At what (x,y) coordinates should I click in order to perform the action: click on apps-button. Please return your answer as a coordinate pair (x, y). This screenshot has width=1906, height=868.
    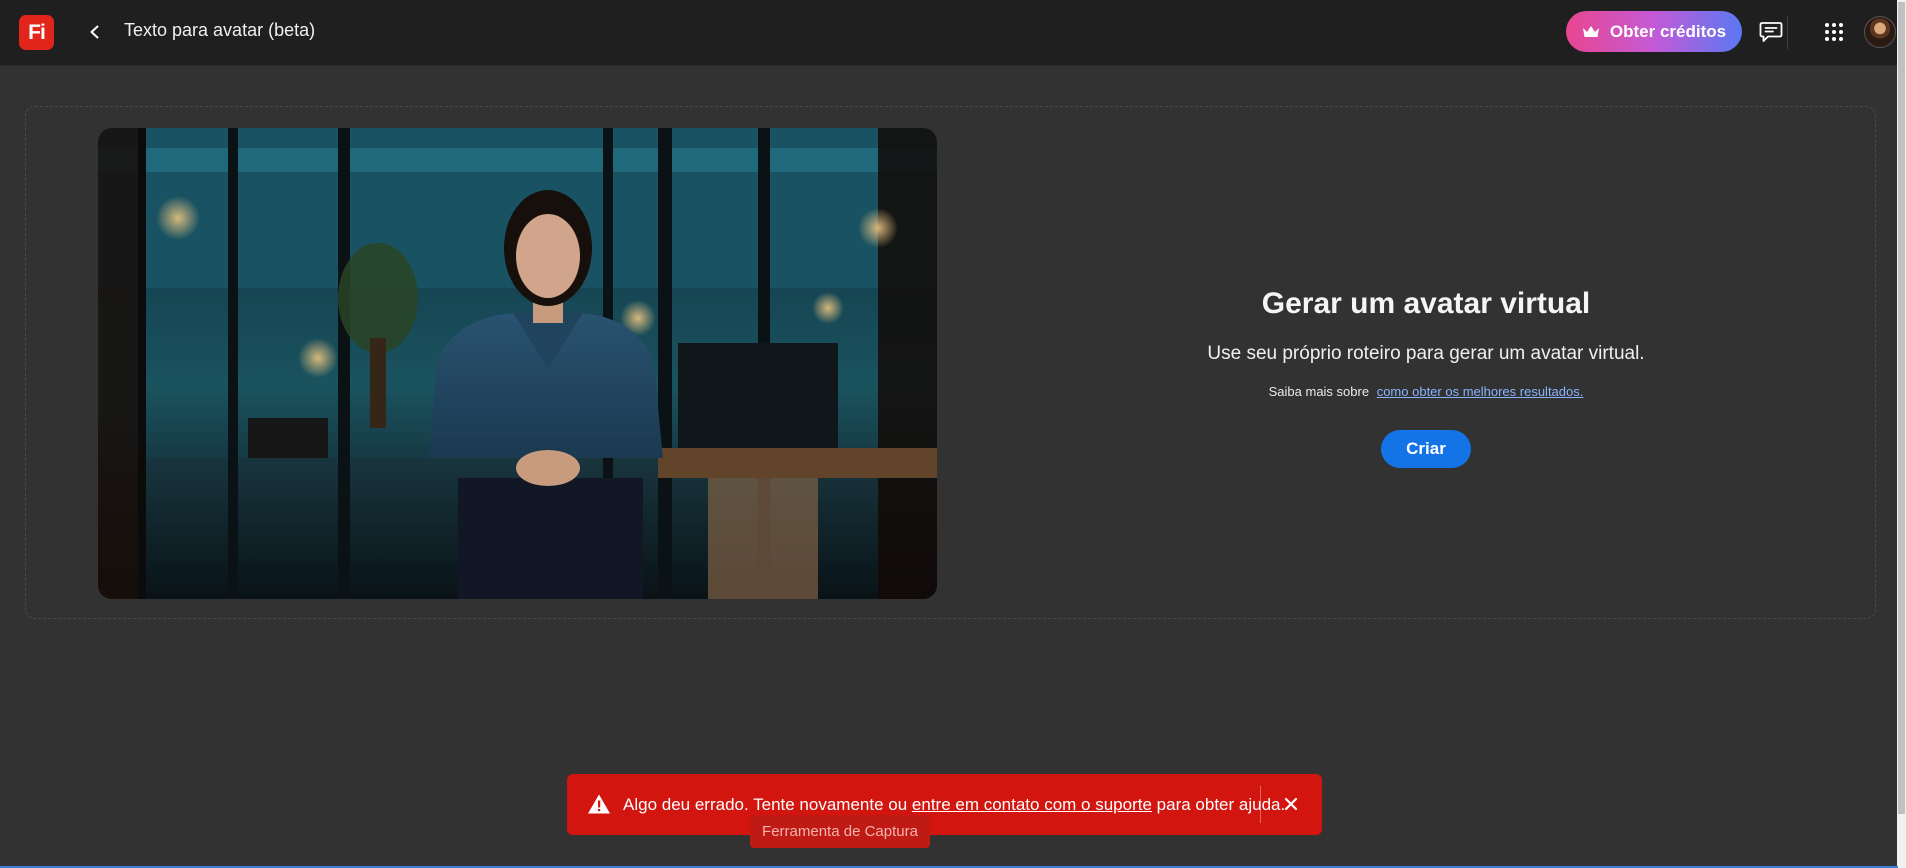
    Looking at the image, I should click on (1834, 32).